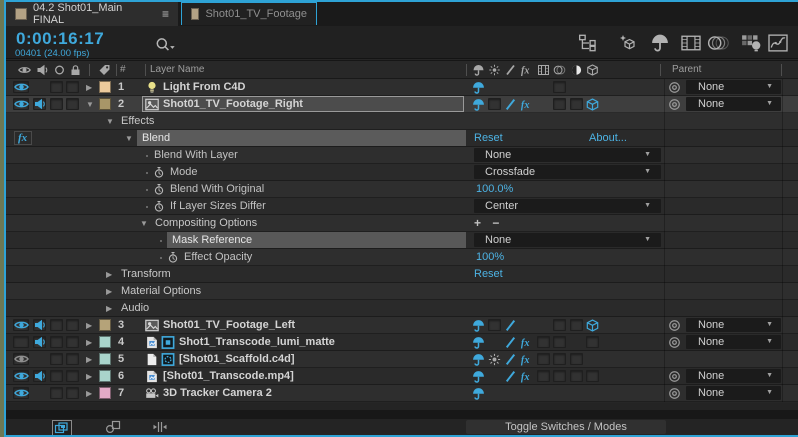  What do you see at coordinates (104, 70) in the screenshot?
I see `tag-icon` at bounding box center [104, 70].